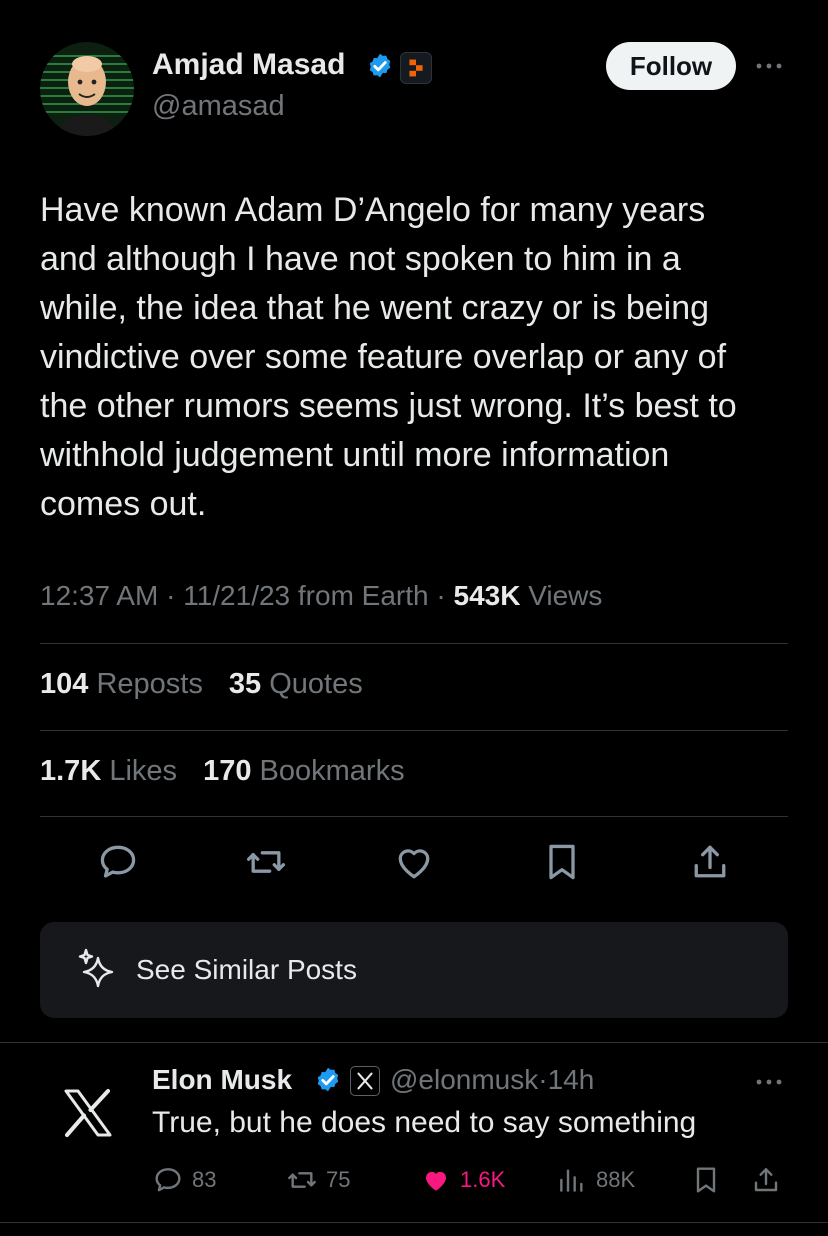 This screenshot has width=828, height=1236. Describe the element at coordinates (565, 595) in the screenshot. I see `views-label: Views` at that location.